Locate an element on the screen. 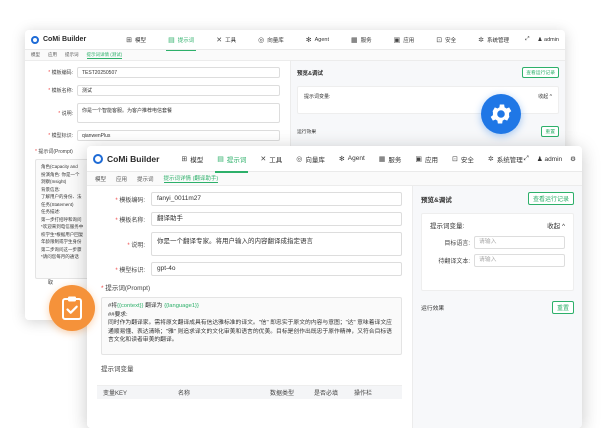 The width and height of the screenshot is (605, 428). model-row: * 模型标识: qianwenPlus is located at coordinates (157, 135).